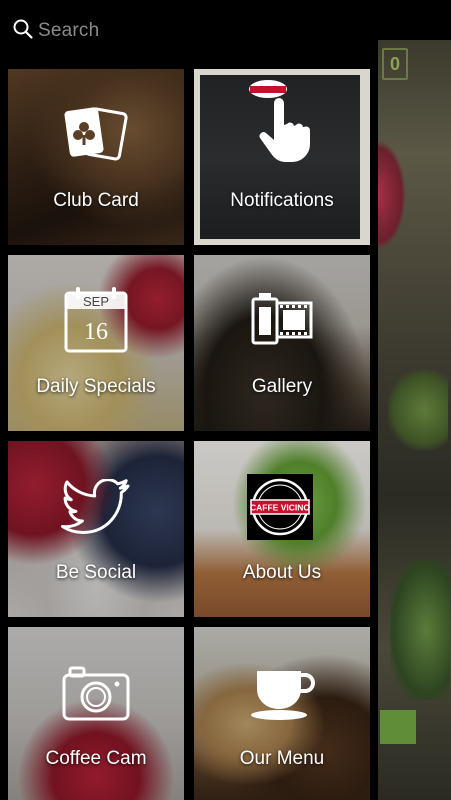 This screenshot has height=800, width=451. What do you see at coordinates (96, 386) in the screenshot?
I see `tile-label: Daily Specials` at bounding box center [96, 386].